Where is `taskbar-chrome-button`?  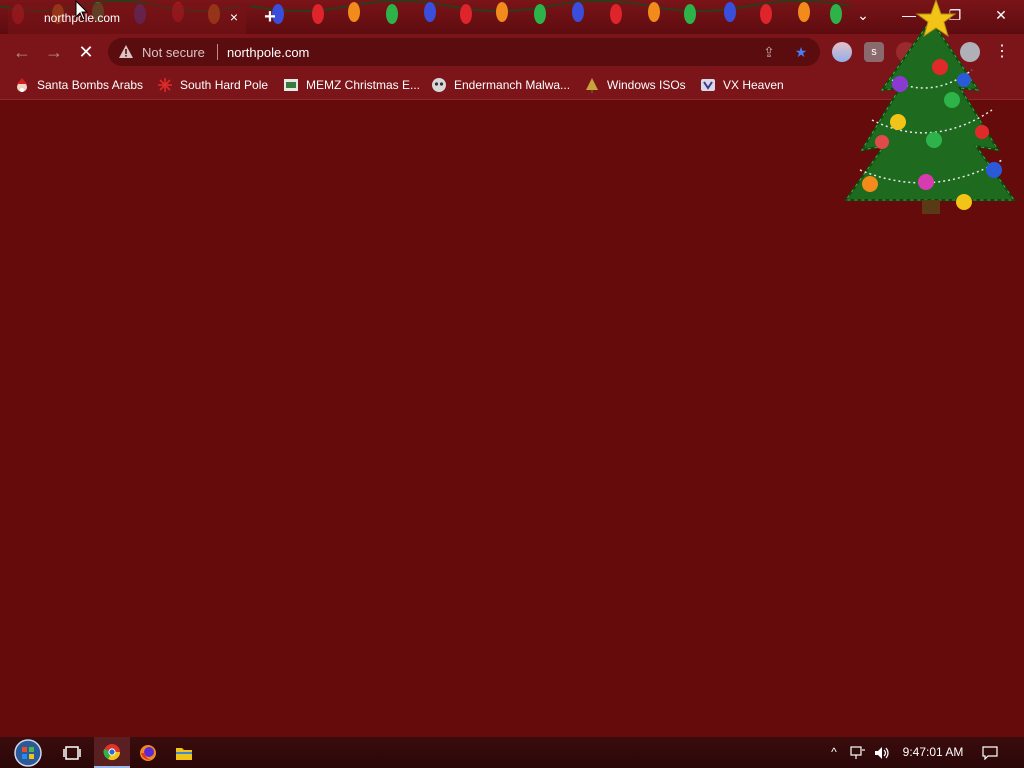 taskbar-chrome-button is located at coordinates (112, 752).